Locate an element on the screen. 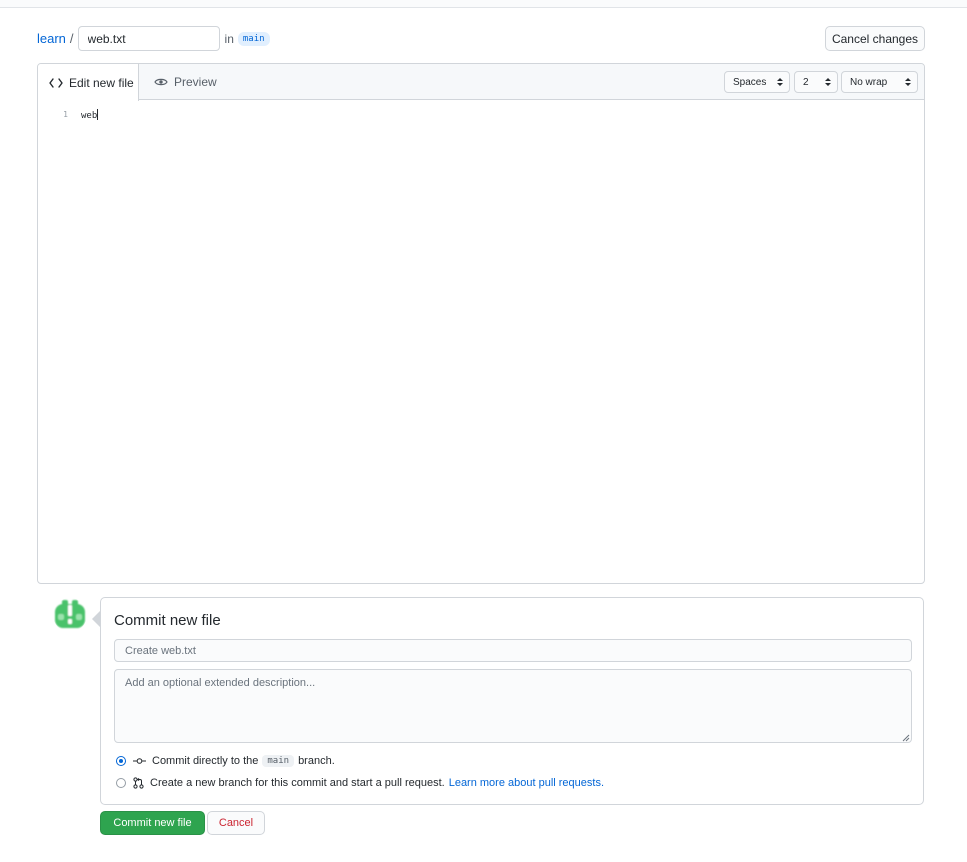 The image size is (967, 862). code-icon is located at coordinates (56, 82).